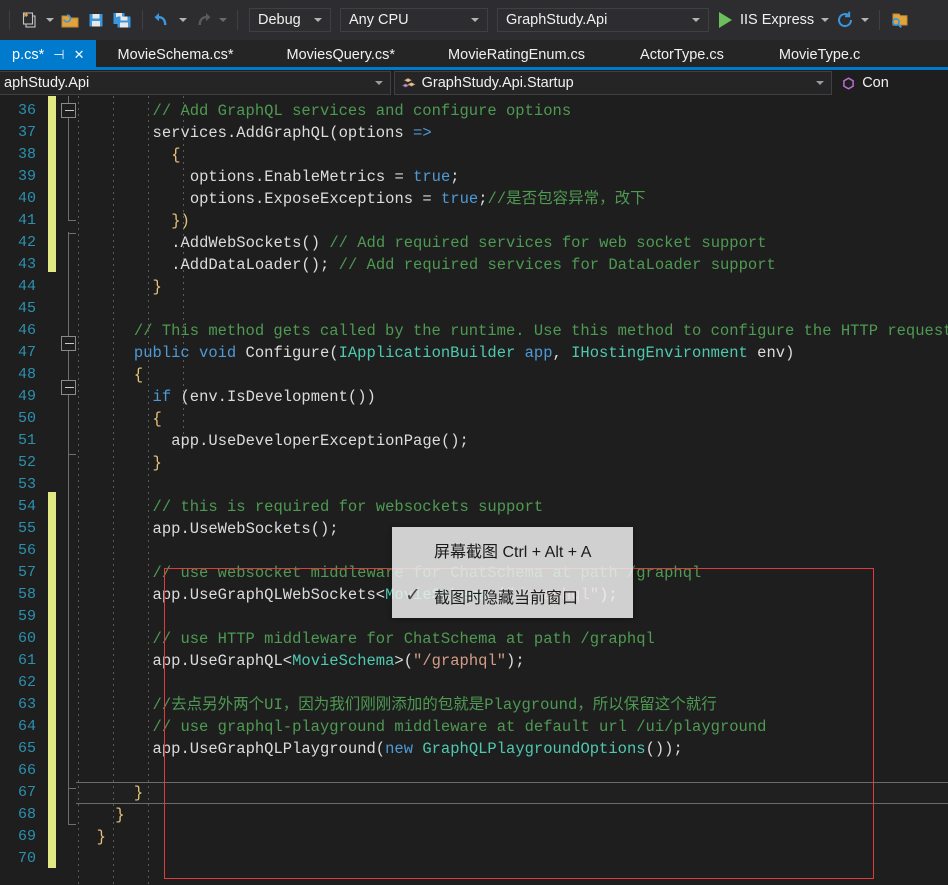  Describe the element at coordinates (432, 177) in the screenshot. I see `code-token: true` at that location.